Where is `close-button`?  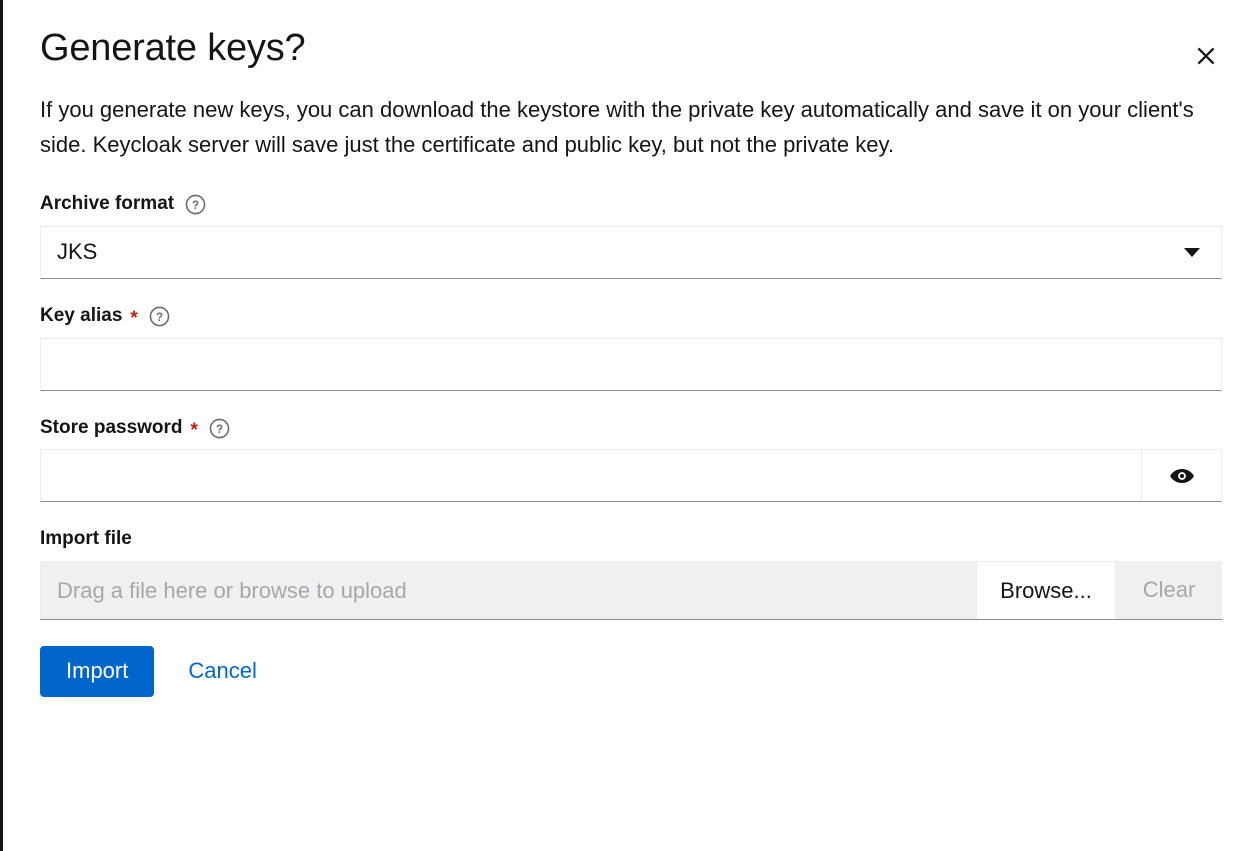
close-button is located at coordinates (1206, 56).